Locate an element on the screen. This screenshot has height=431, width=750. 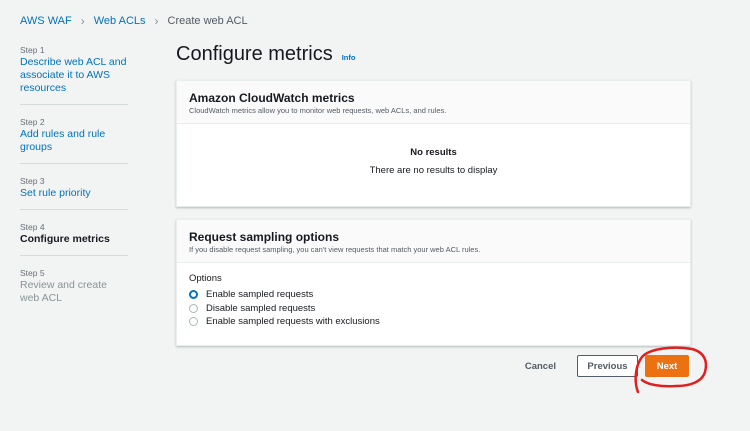
wizard-actions: Cancel Previous Next is located at coordinates (607, 366).